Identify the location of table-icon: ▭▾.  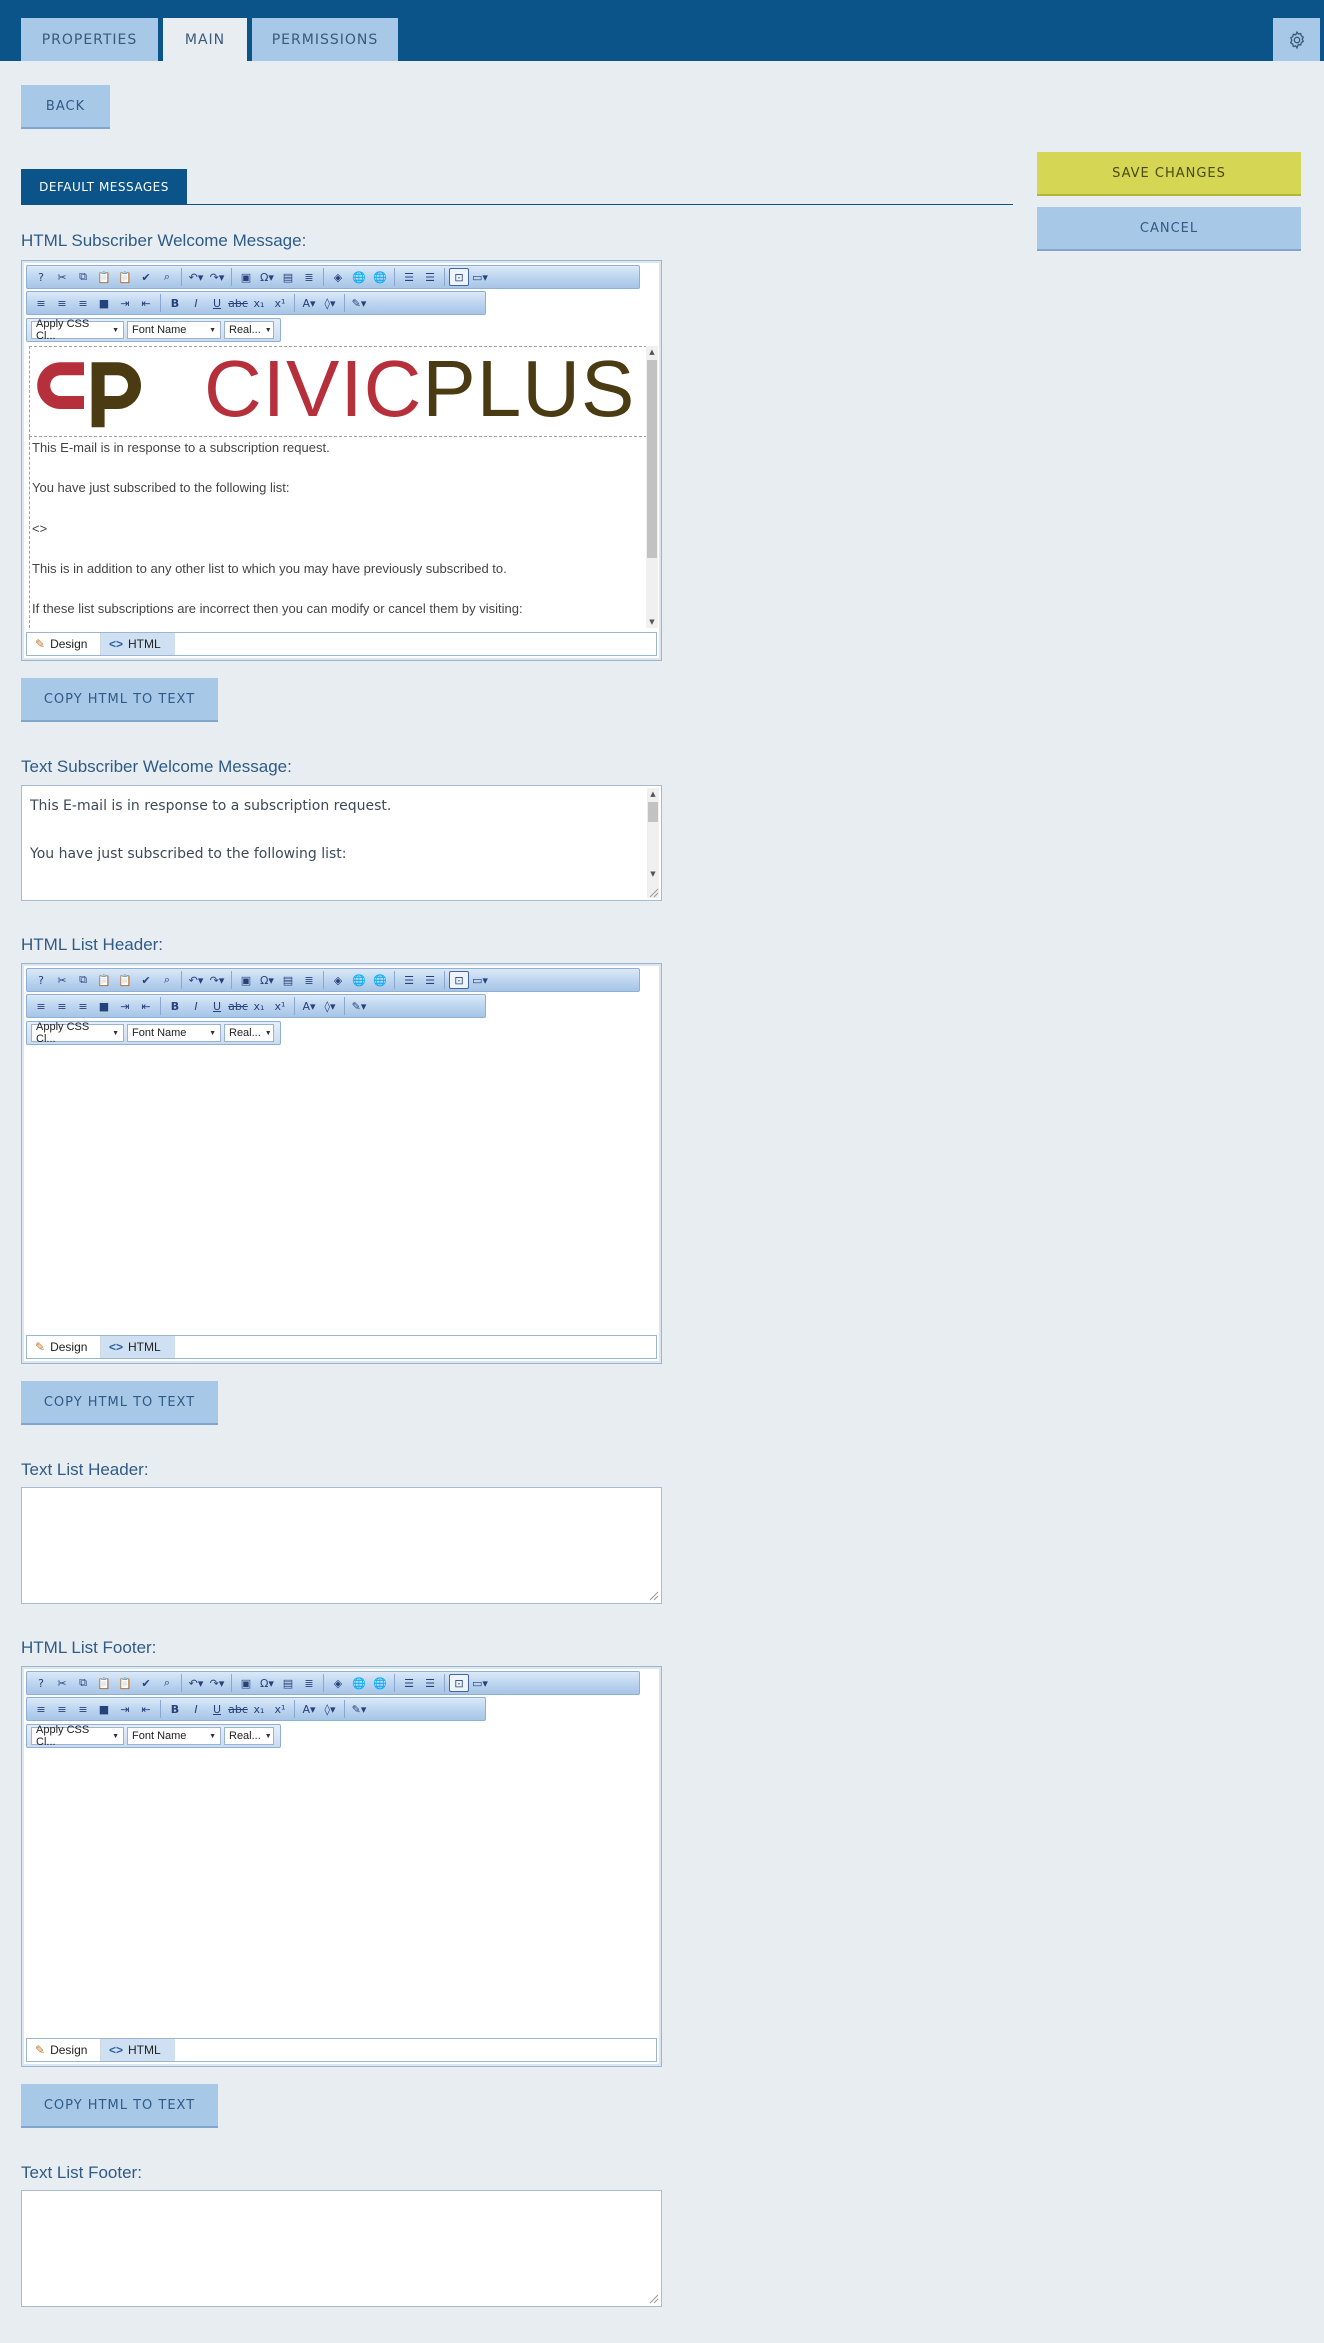
(480, 277).